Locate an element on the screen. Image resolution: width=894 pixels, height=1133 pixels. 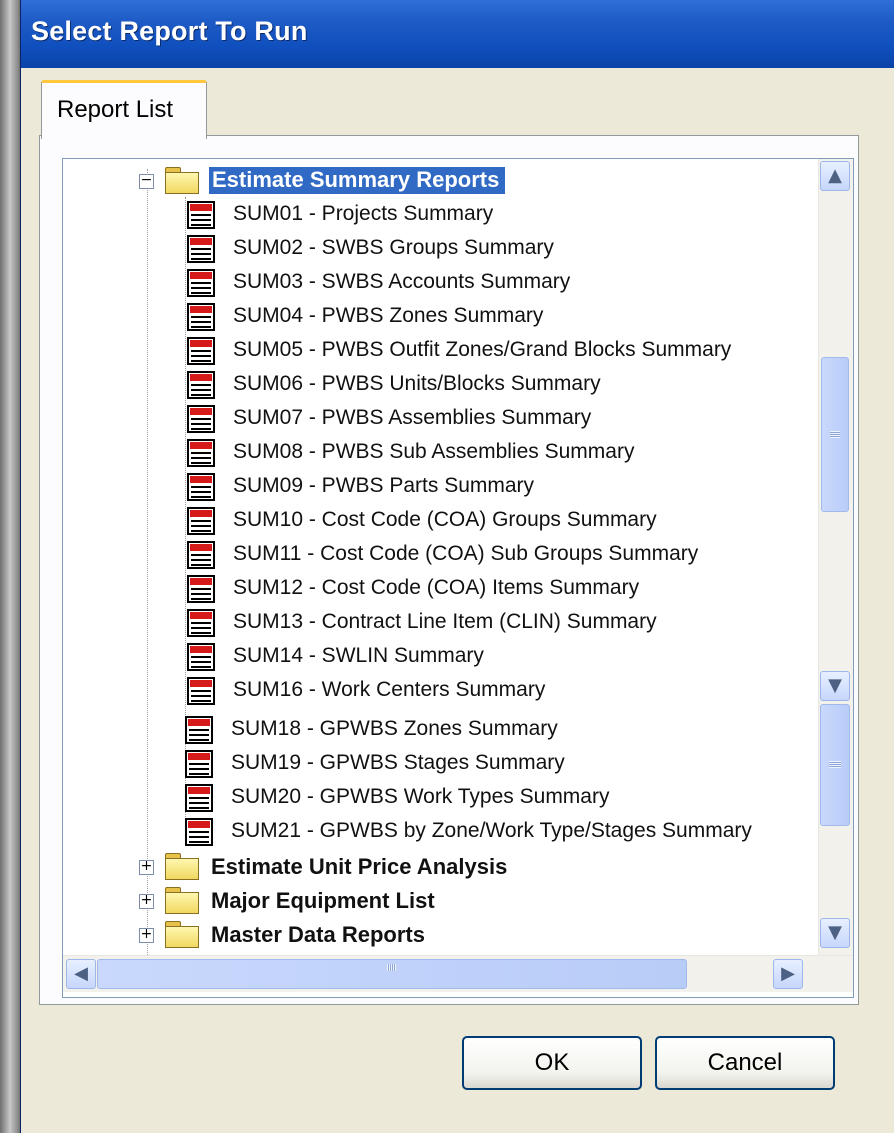
report-label: SUM04 - PWBS Zones Summary is located at coordinates (388, 315).